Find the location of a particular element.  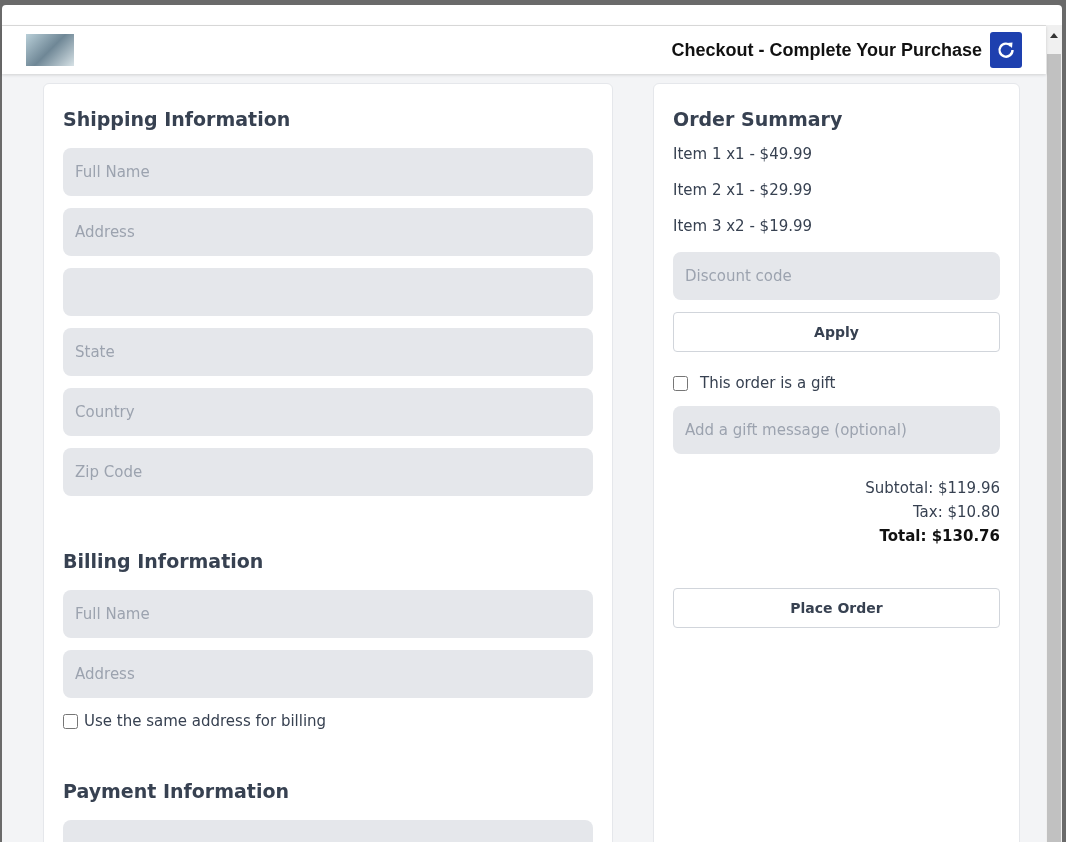

scroll-up-icon is located at coordinates (1054, 35).